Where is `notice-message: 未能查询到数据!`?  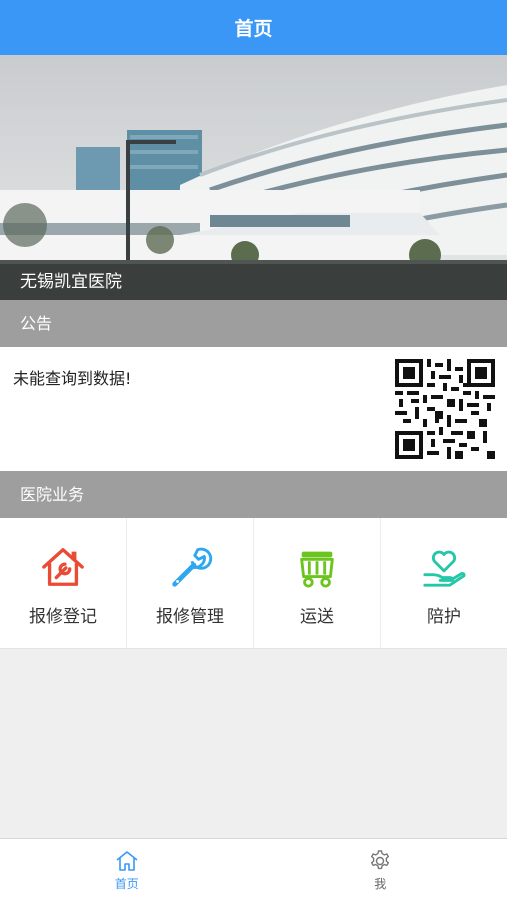 notice-message: 未能查询到数据! is located at coordinates (72, 378).